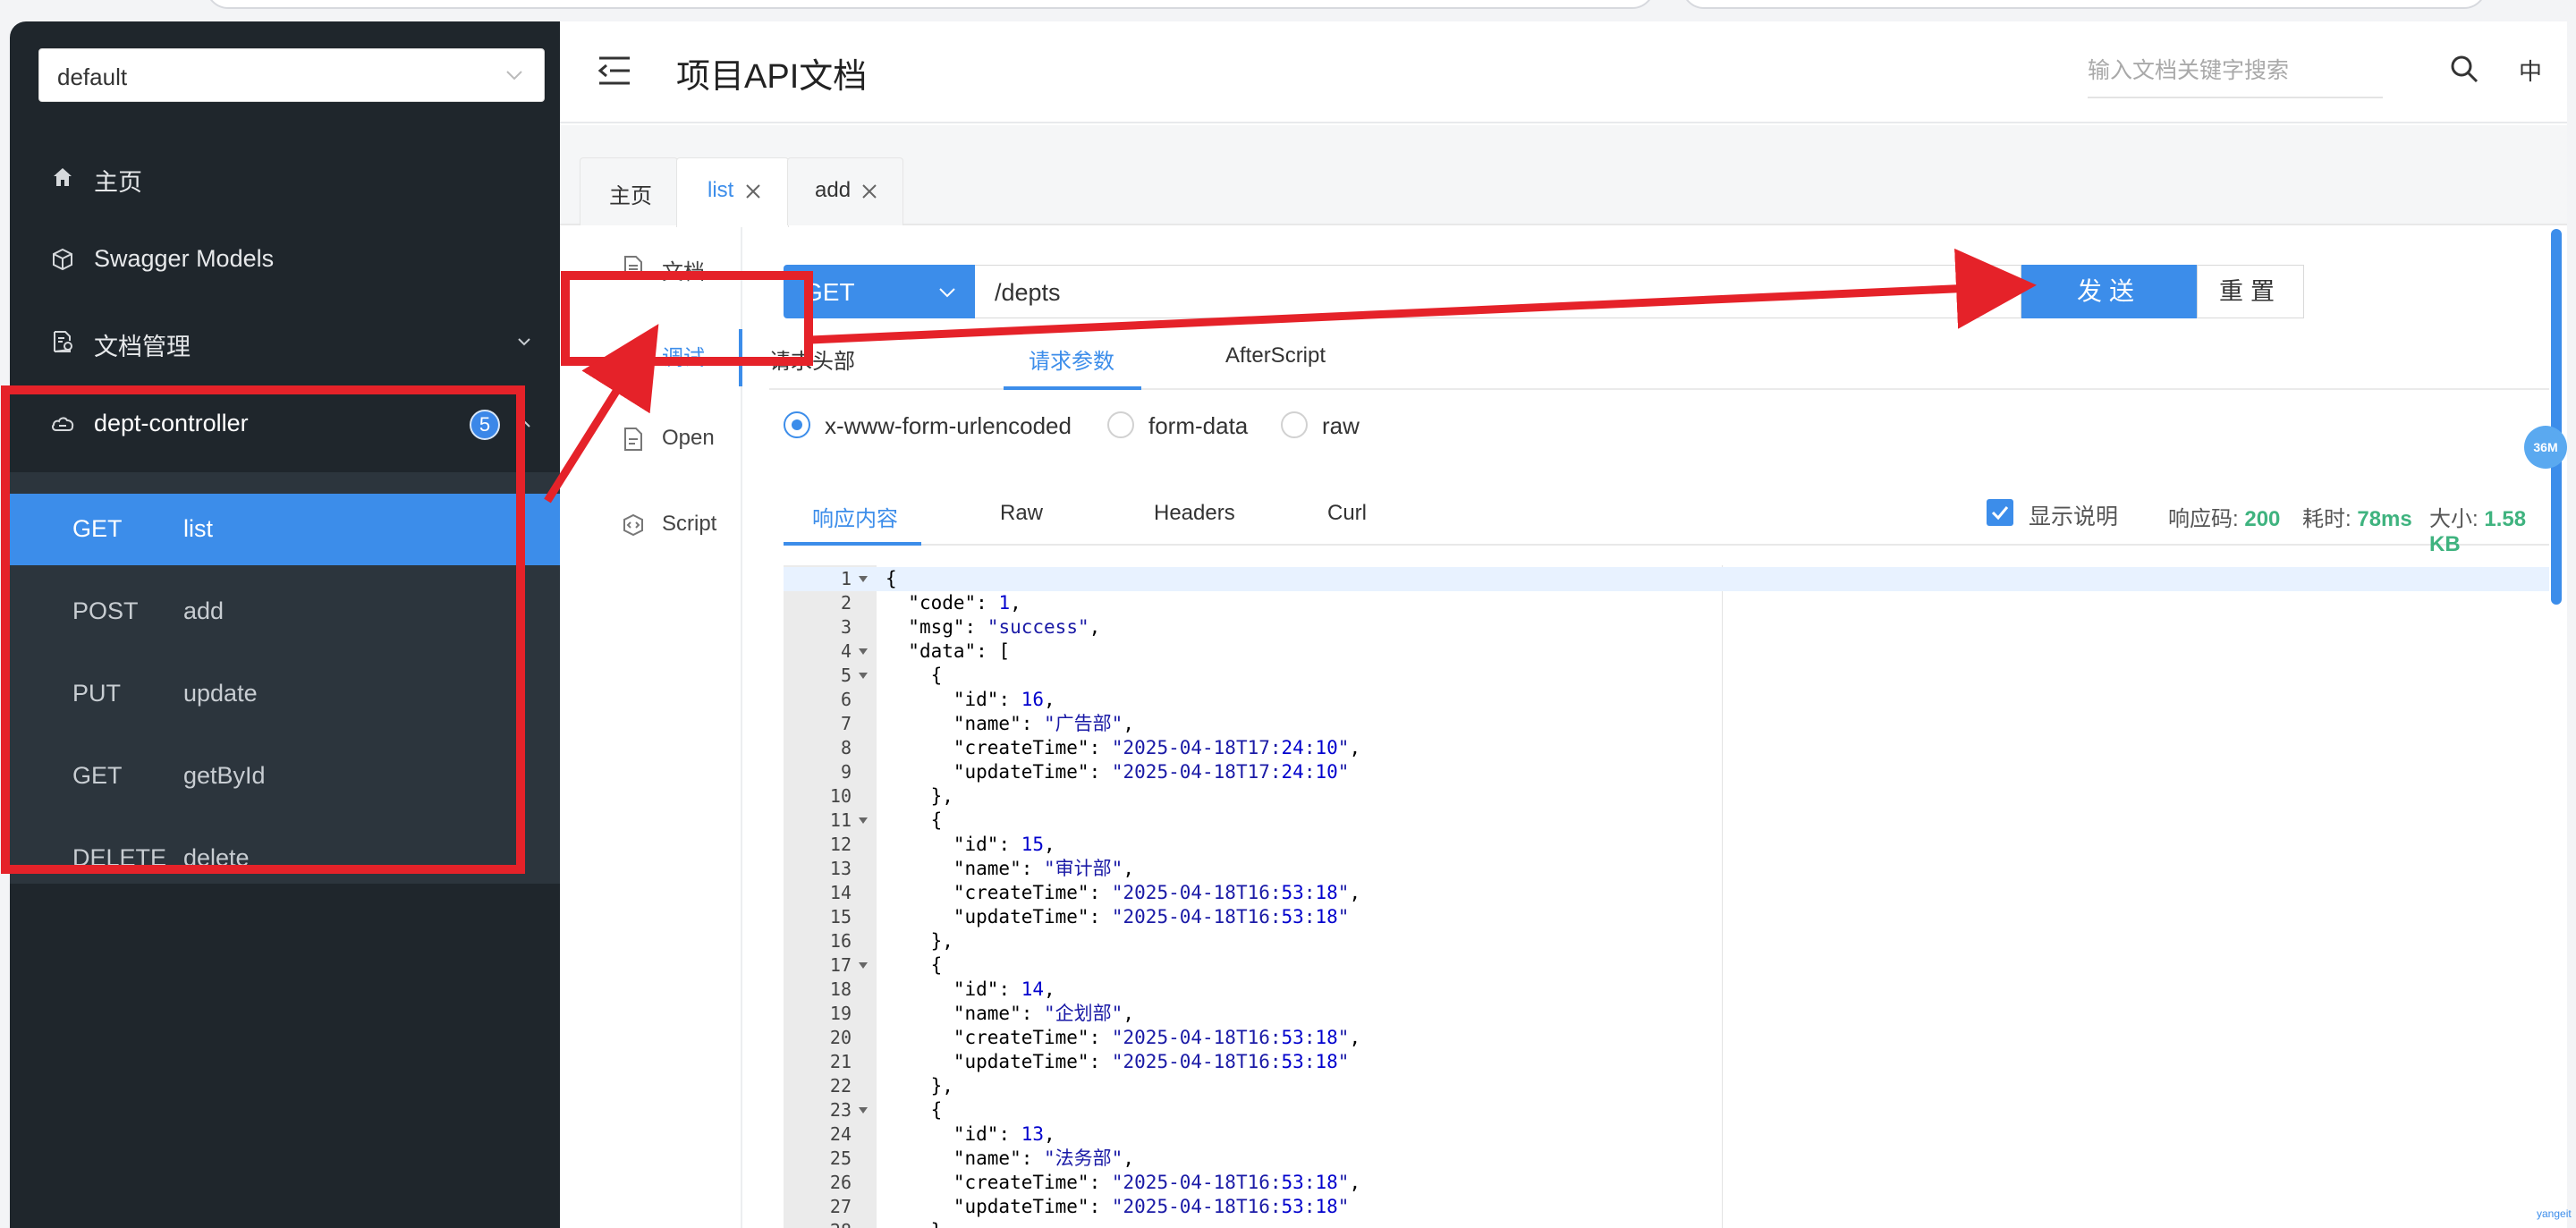  Describe the element at coordinates (2235, 70) in the screenshot. I see `search-input` at that location.